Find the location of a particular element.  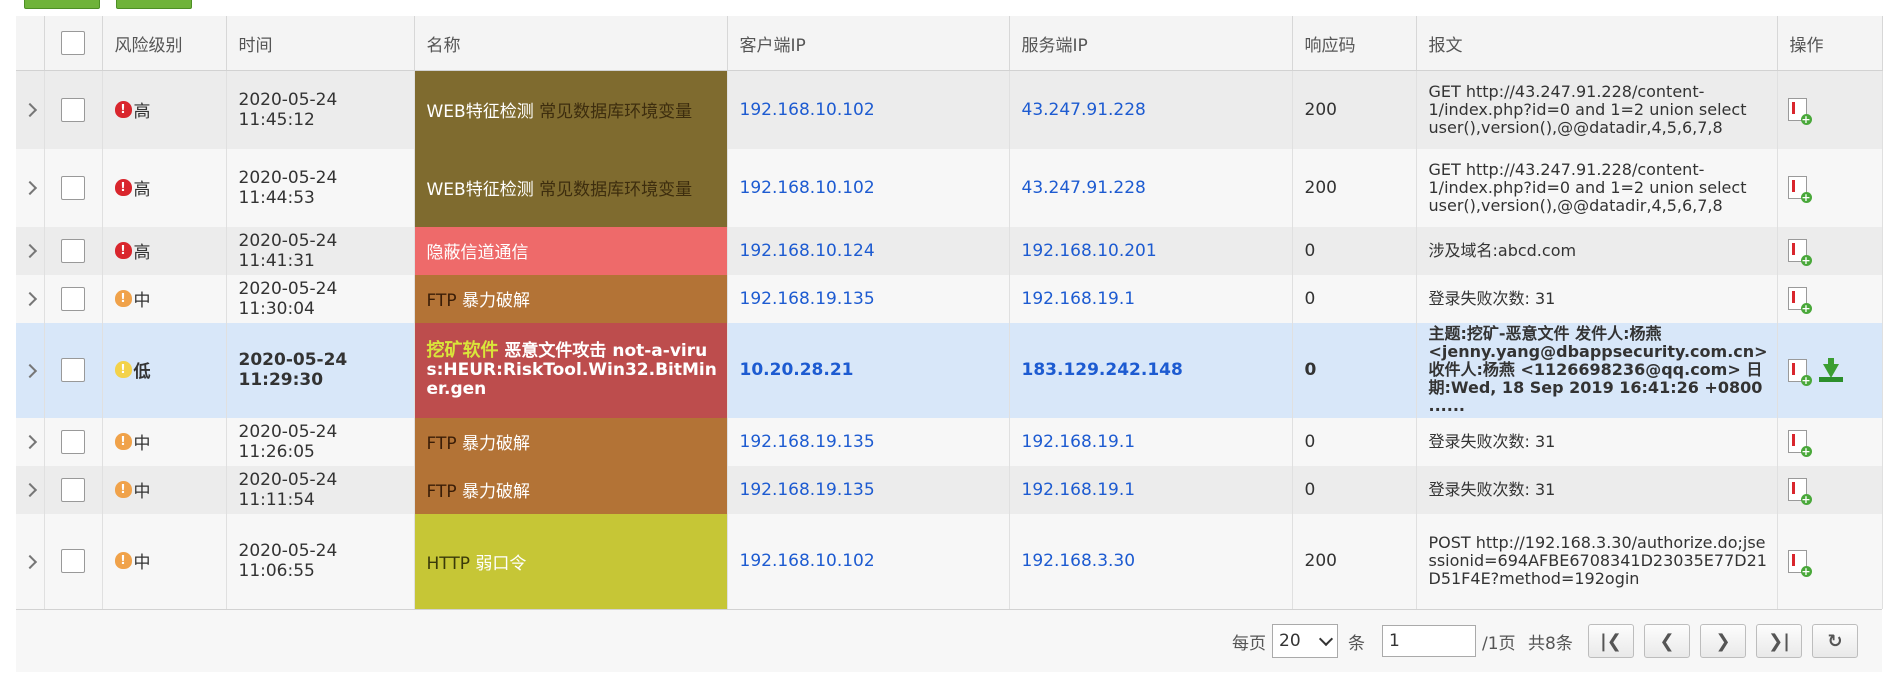

prev-page-icon: ❮ is located at coordinates (1667, 641).